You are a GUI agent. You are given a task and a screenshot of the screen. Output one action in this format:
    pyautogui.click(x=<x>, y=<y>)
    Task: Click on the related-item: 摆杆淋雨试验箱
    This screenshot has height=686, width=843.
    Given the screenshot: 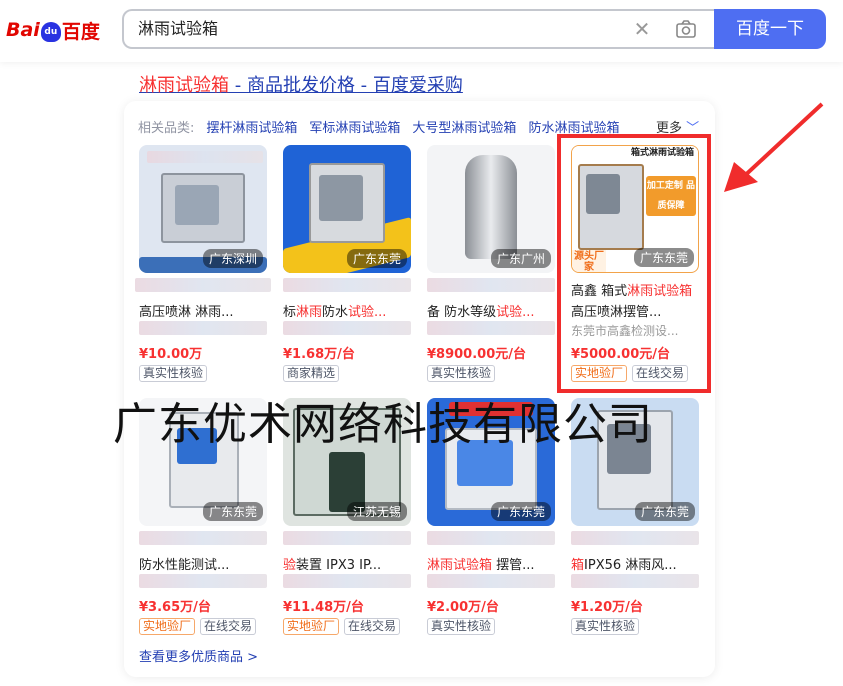 What is the action you would take?
    pyautogui.click(x=251, y=126)
    